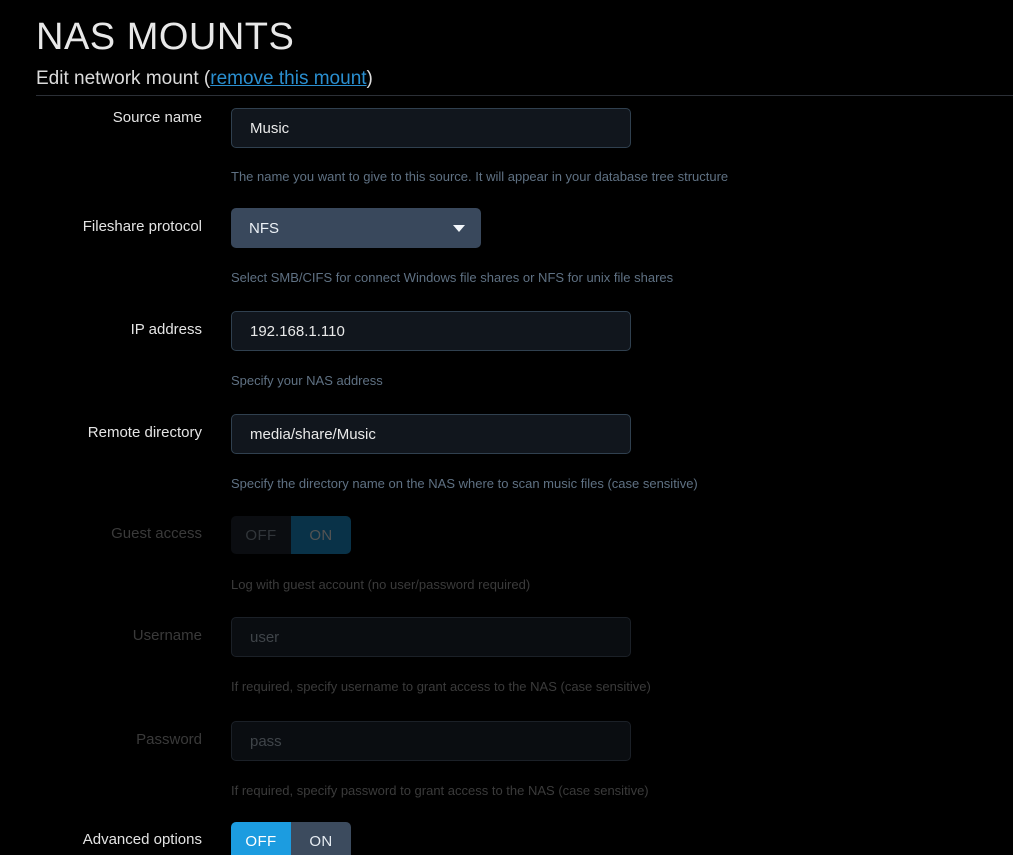 Image resolution: width=1013 pixels, height=855 pixels. I want to click on control-advanced-options: OFF ON, so click(622, 838).